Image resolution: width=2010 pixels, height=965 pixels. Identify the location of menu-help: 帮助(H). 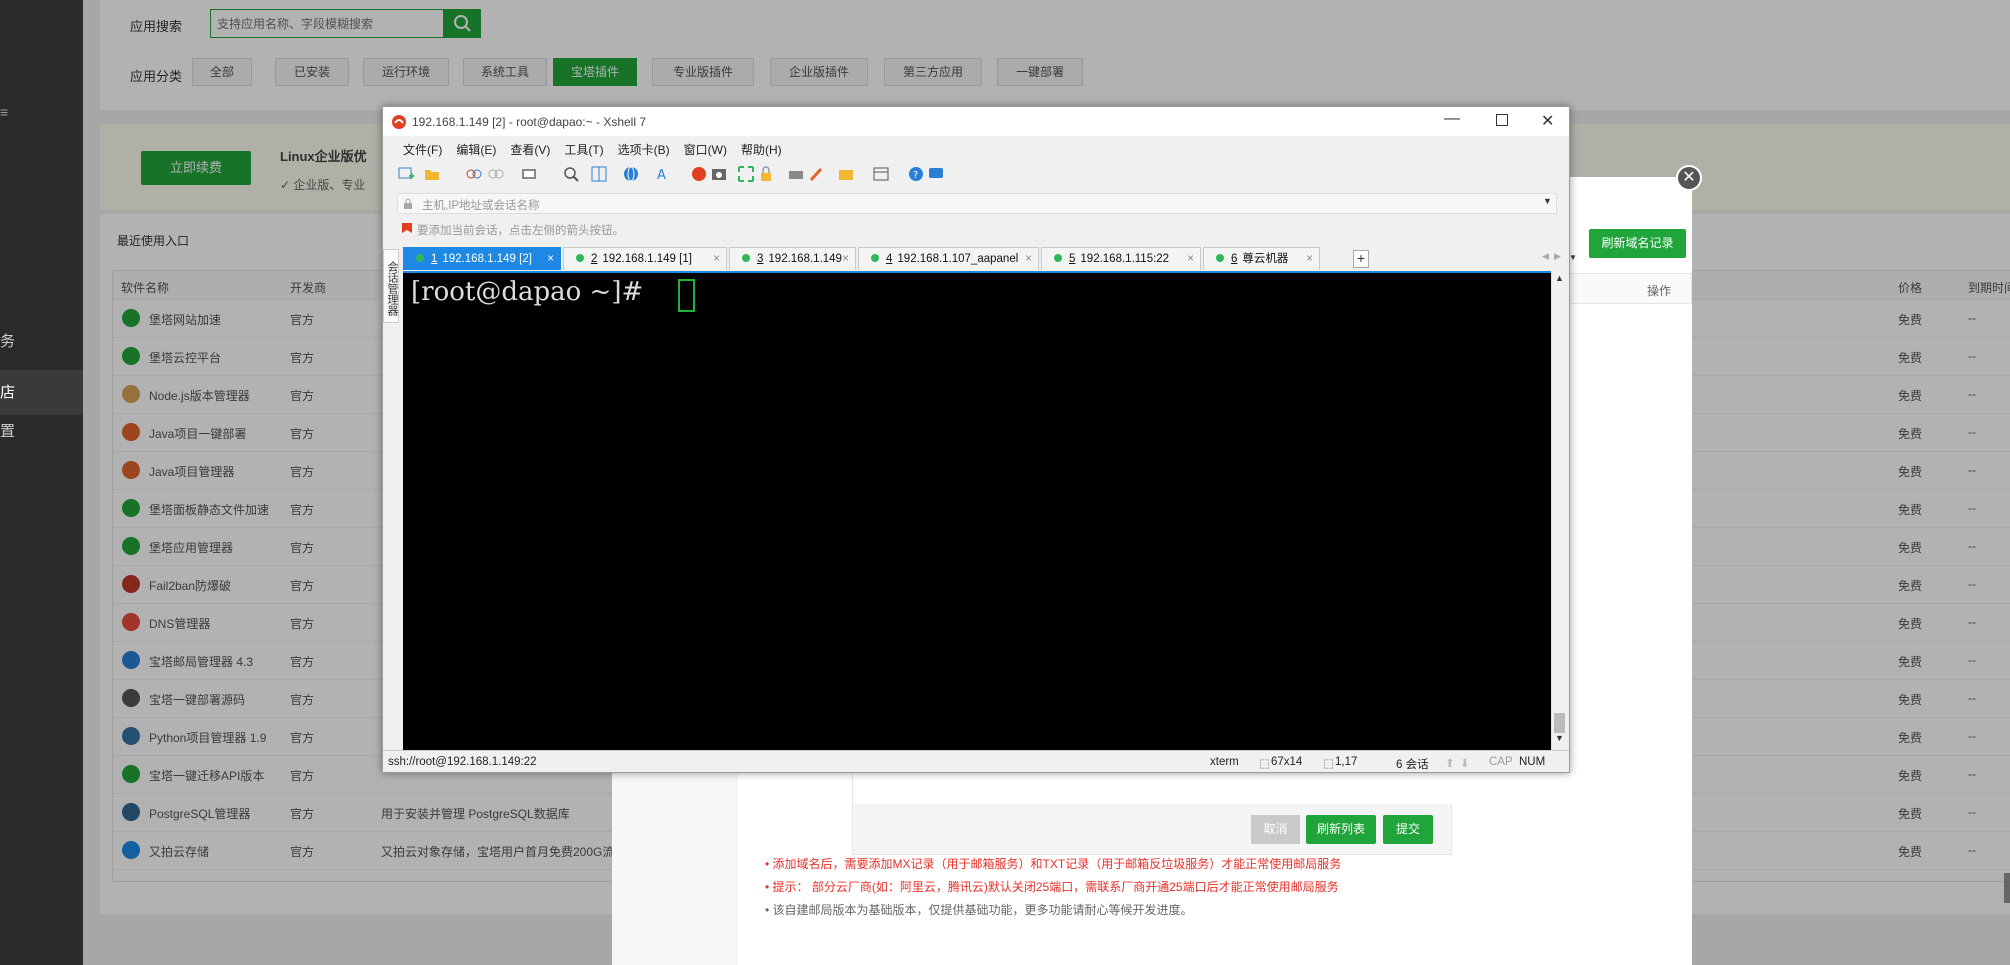
(761, 150).